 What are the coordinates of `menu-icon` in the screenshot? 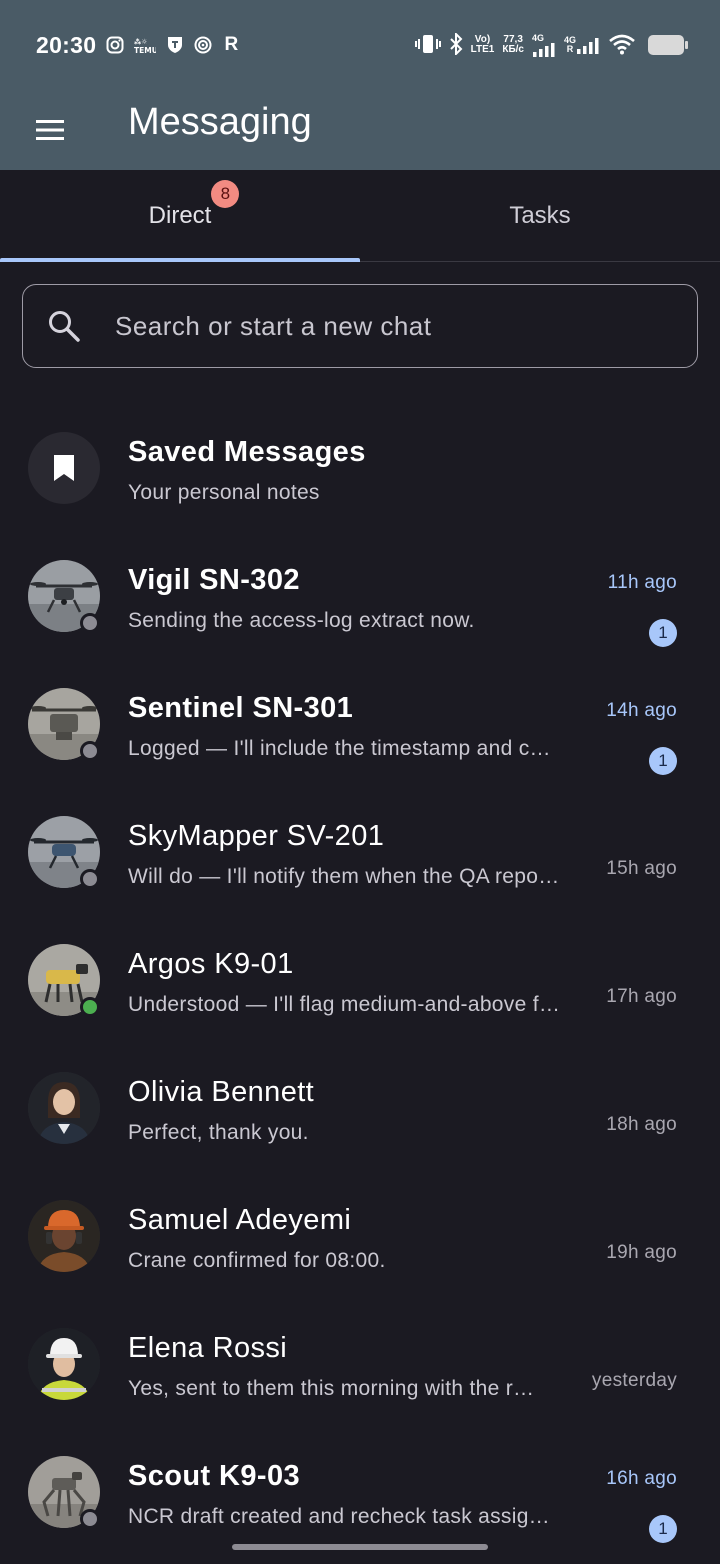 It's located at (50, 130).